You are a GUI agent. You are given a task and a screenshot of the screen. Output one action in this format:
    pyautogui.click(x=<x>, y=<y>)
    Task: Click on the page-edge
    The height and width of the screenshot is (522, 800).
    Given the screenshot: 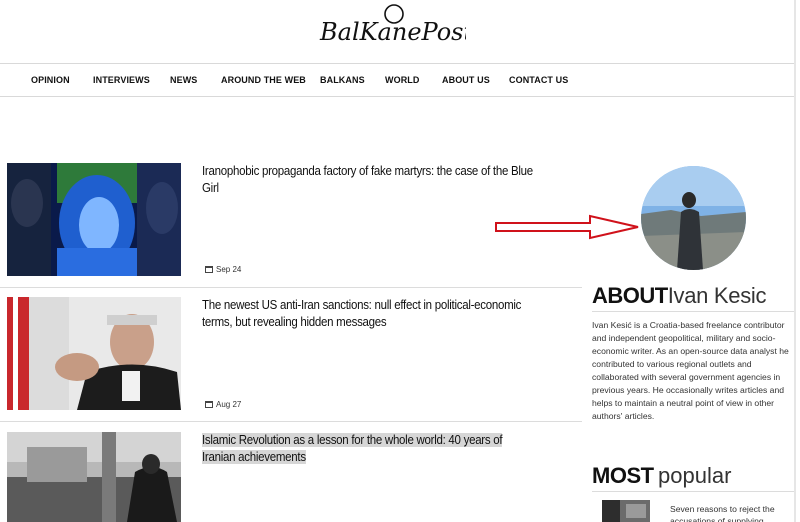 What is the action you would take?
    pyautogui.click(x=795, y=261)
    